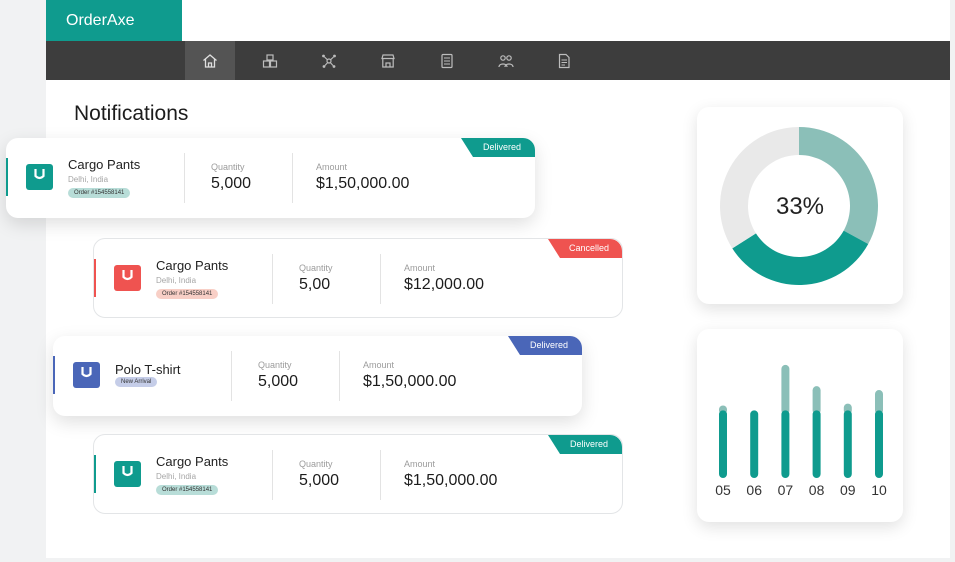 This screenshot has width=955, height=562. I want to click on network-icon, so click(329, 61).